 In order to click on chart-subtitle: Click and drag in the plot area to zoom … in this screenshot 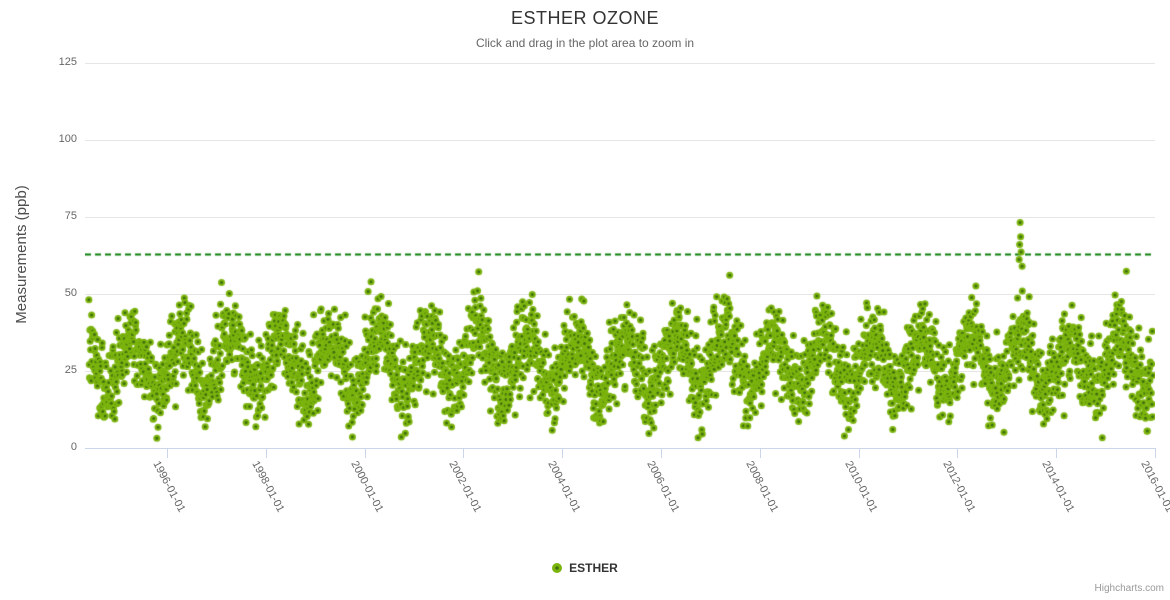, I will do `click(585, 43)`.